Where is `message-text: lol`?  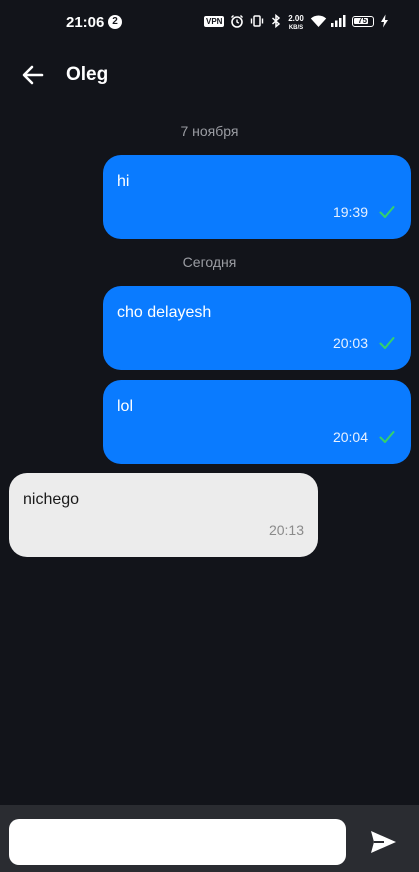 message-text: lol is located at coordinates (125, 406).